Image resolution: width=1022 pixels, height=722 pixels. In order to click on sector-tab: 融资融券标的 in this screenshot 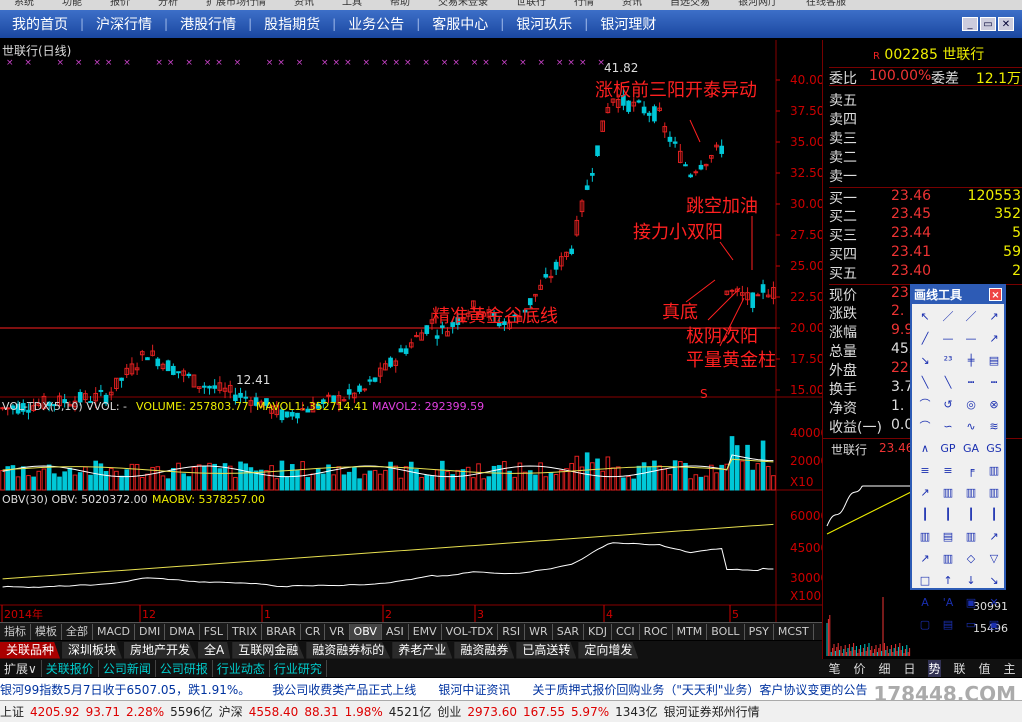, I will do `click(348, 650)`.